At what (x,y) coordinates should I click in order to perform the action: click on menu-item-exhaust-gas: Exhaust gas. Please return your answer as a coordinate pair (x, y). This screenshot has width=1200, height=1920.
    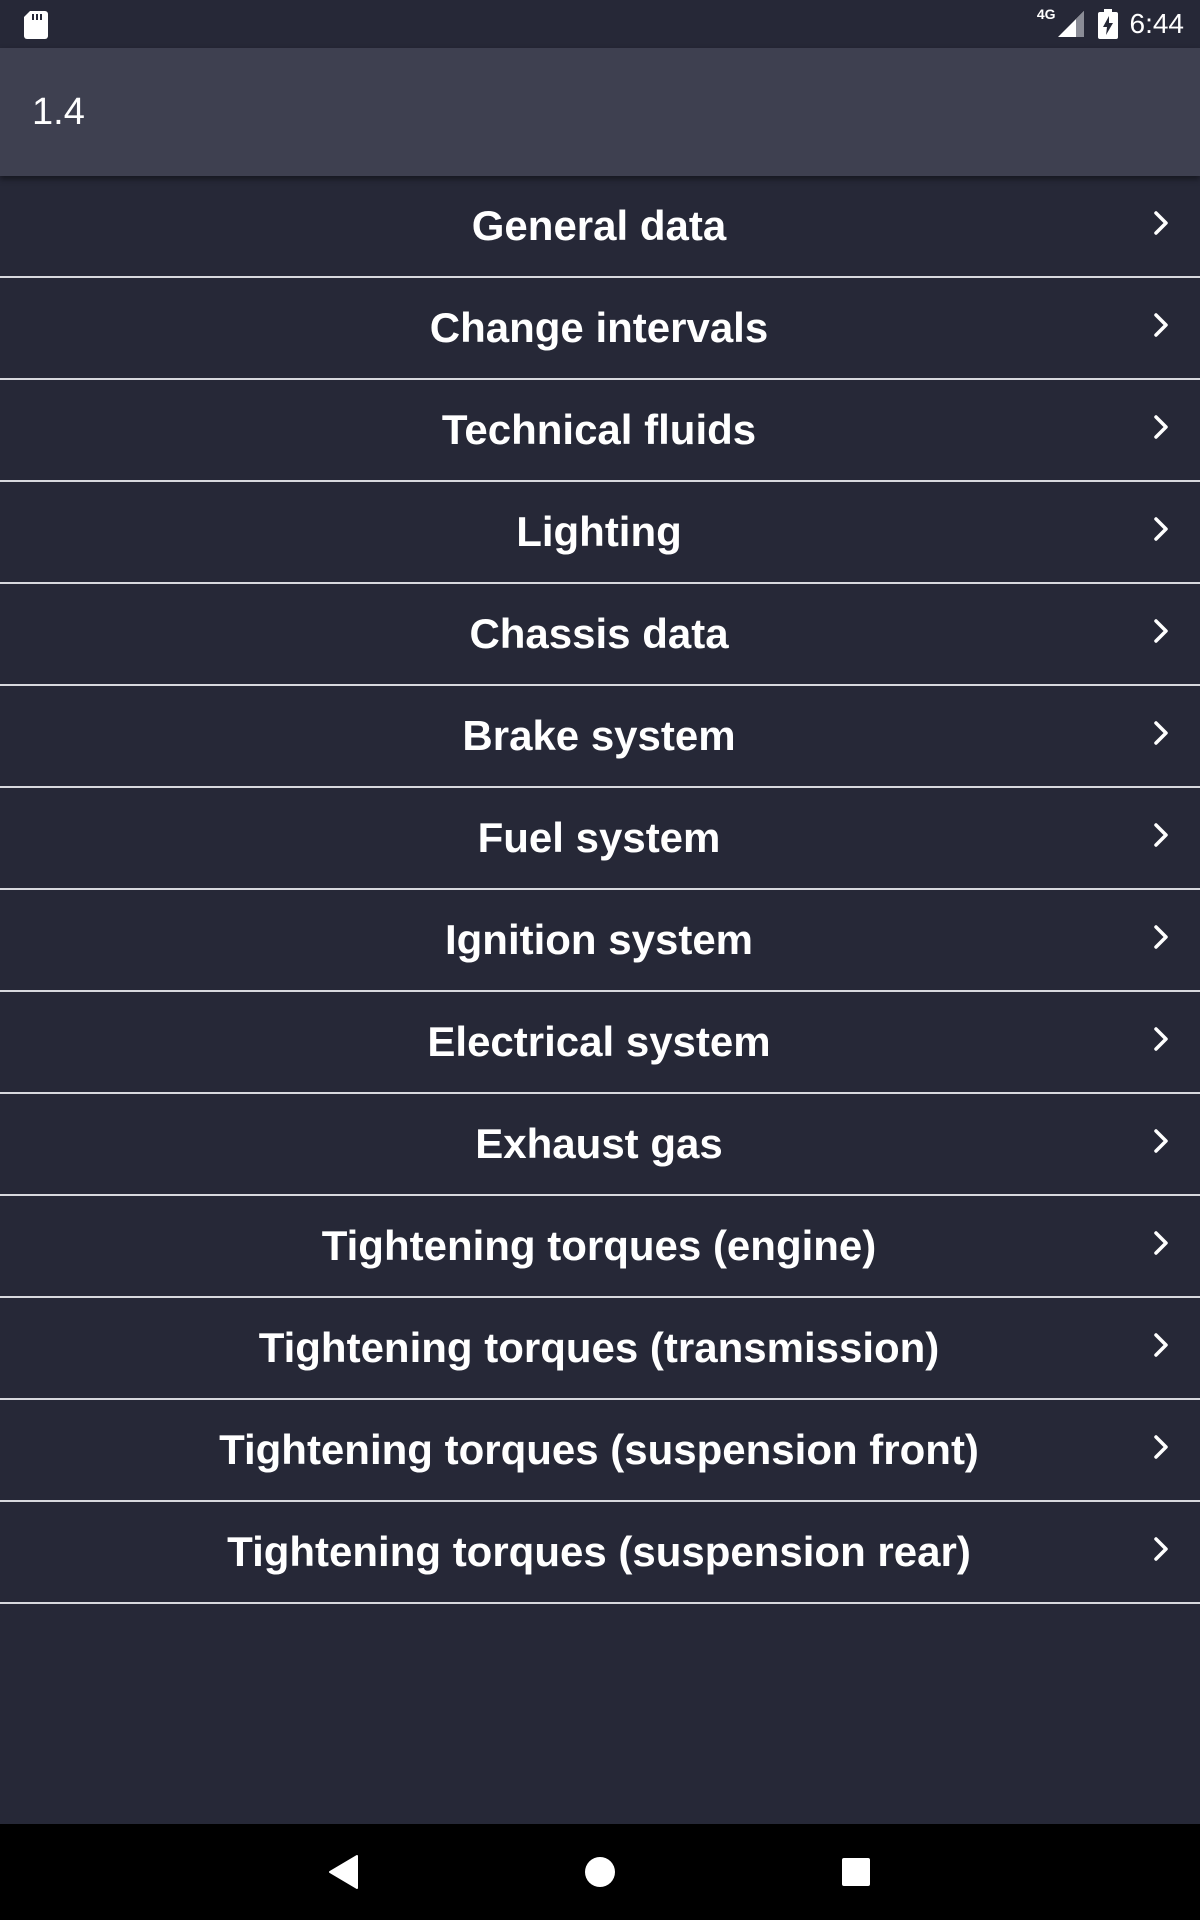
    Looking at the image, I should click on (600, 1145).